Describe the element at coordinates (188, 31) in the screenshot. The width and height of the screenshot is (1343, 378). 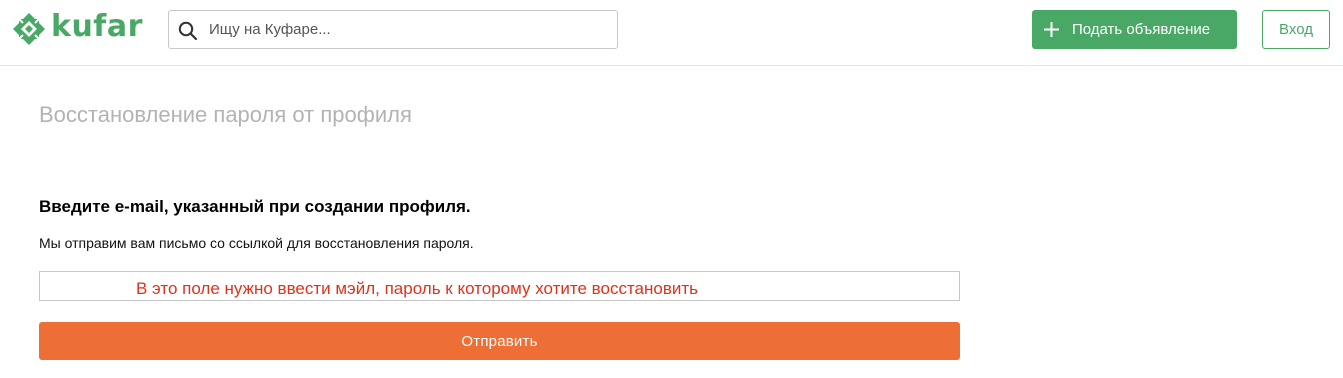
I see `search-icon` at that location.